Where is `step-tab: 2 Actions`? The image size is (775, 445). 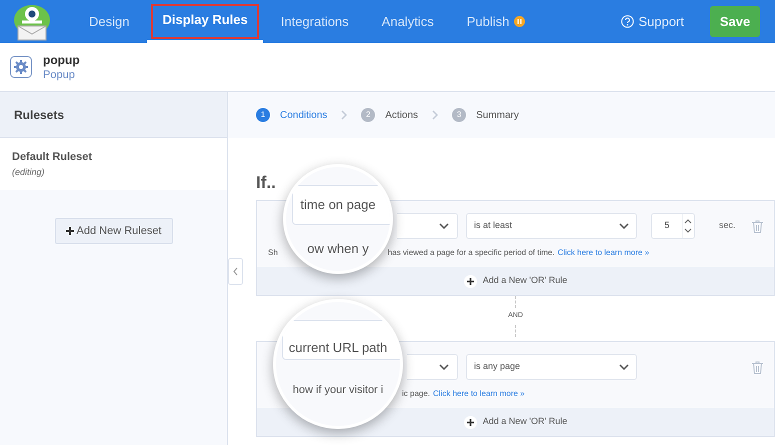
step-tab: 2 Actions is located at coordinates (389, 115).